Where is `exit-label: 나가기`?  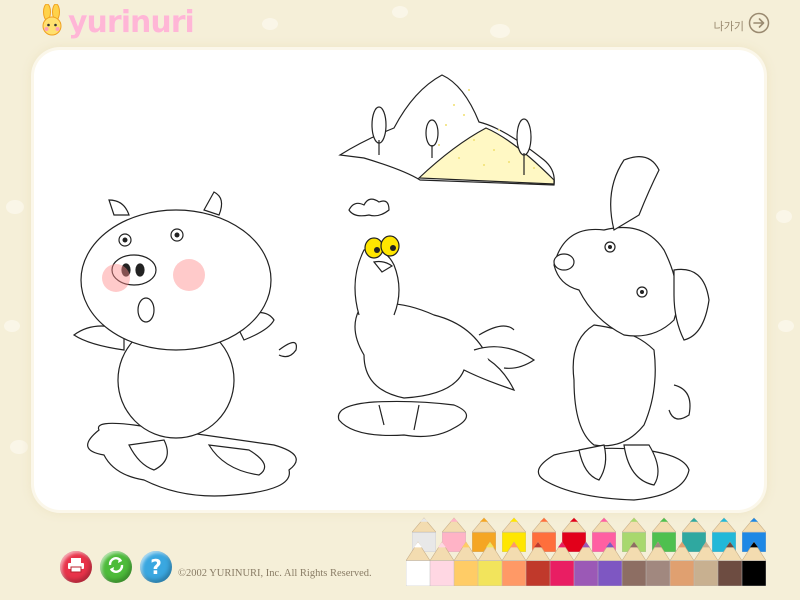
exit-label: 나가기 is located at coordinates (728, 26).